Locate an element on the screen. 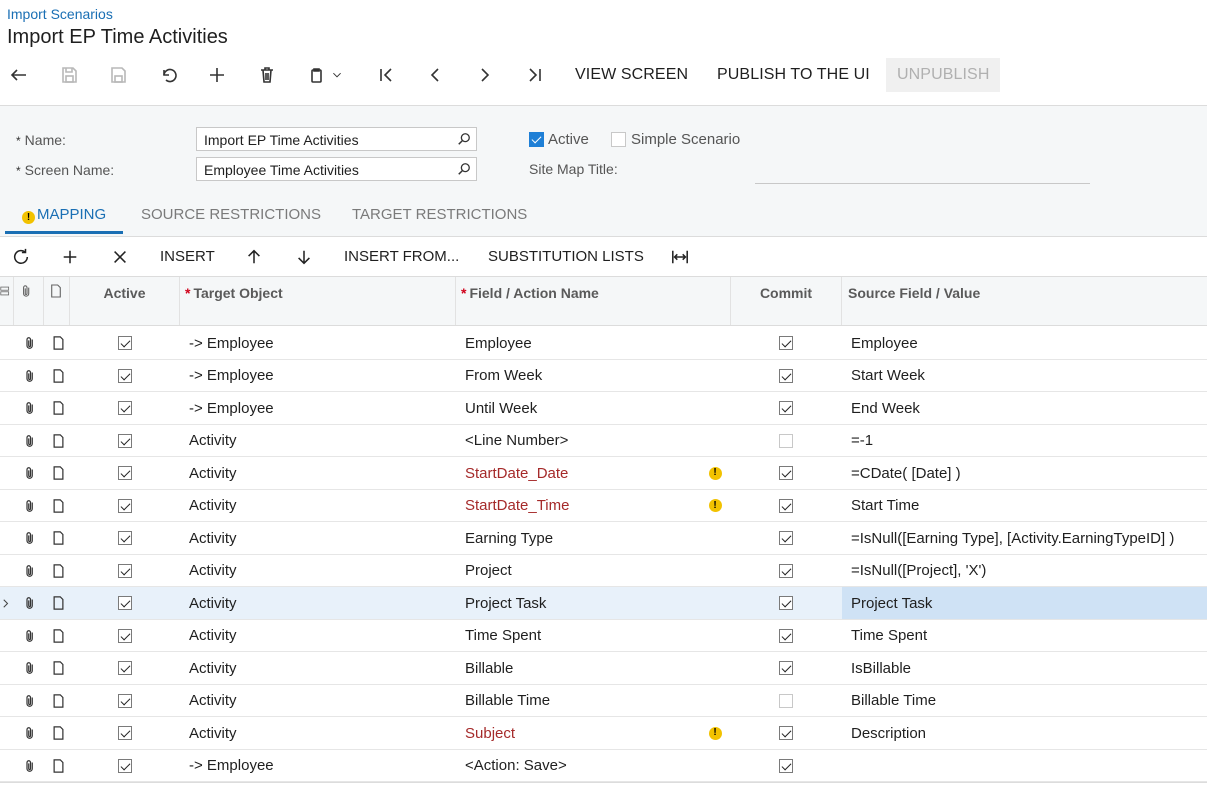  search-icon is located at coordinates (464, 139).